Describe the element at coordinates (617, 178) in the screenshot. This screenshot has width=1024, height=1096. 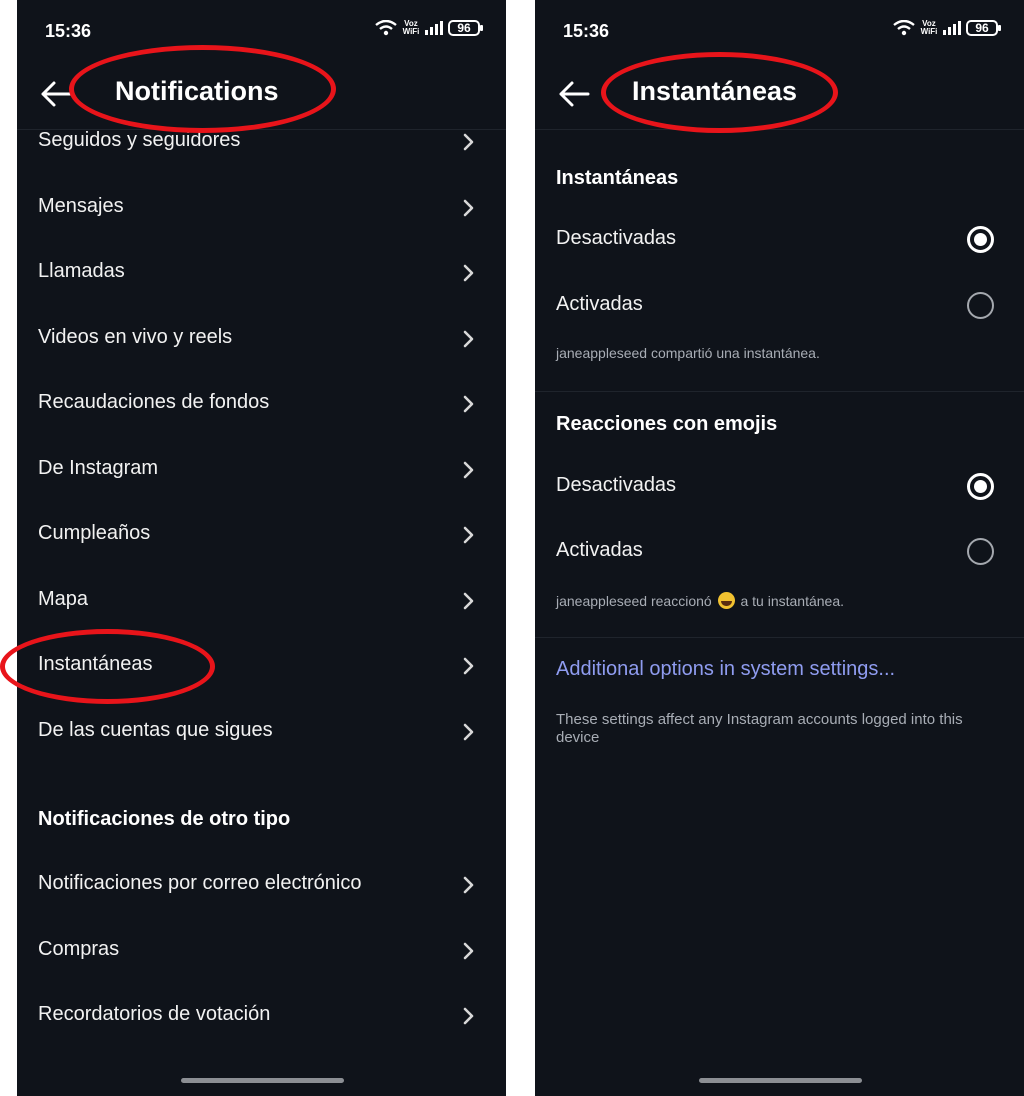
I see `section-heading-instantaneas: Instantáneas` at that location.